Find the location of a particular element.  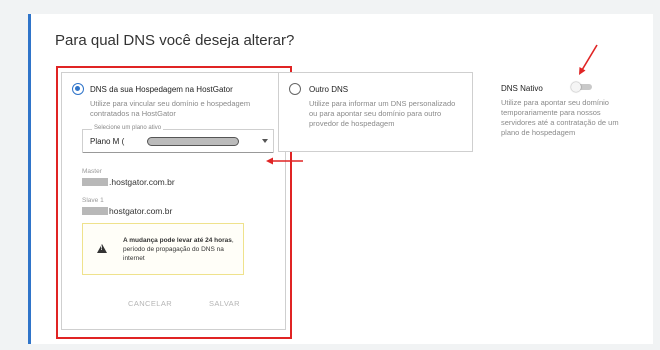

native-dns-title: DNS Nativo is located at coordinates (522, 88).